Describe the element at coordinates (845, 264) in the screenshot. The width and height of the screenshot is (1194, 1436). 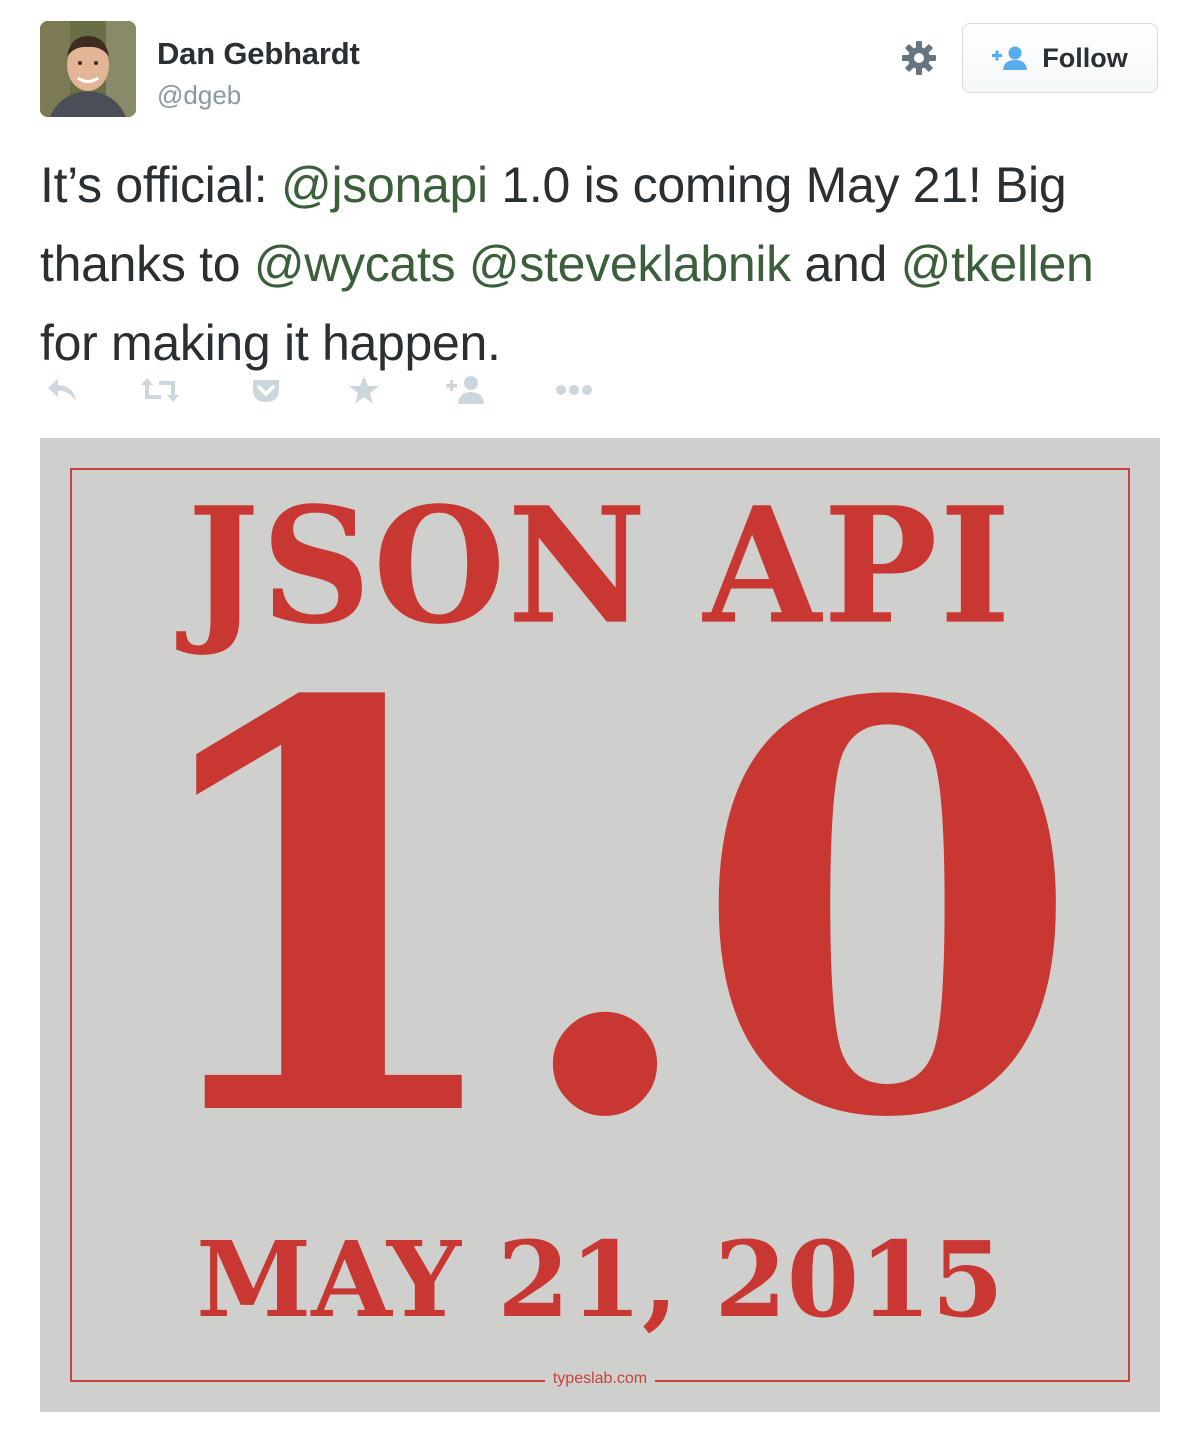
I see `tweet-text-plain: and` at that location.